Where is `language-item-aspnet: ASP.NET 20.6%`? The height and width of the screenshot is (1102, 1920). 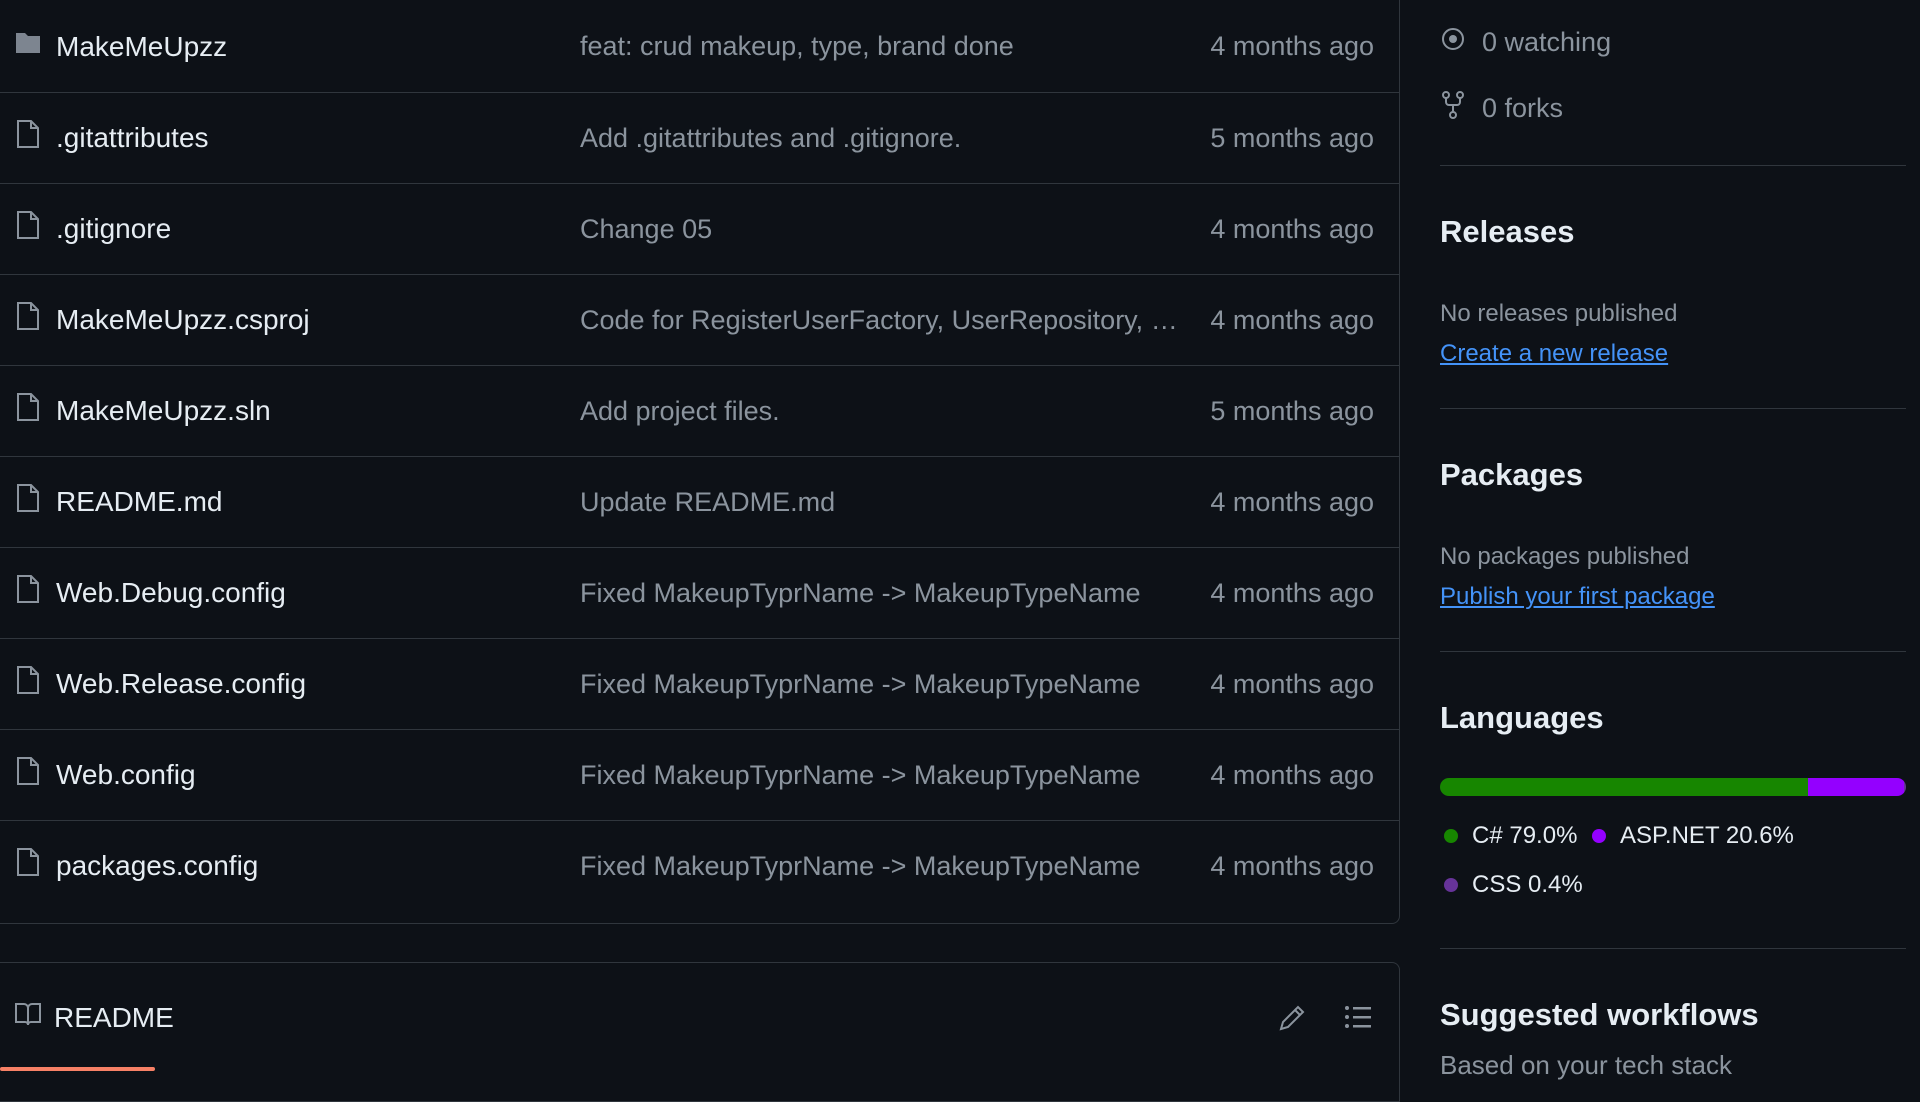 language-item-aspnet: ASP.NET 20.6% is located at coordinates (1693, 836).